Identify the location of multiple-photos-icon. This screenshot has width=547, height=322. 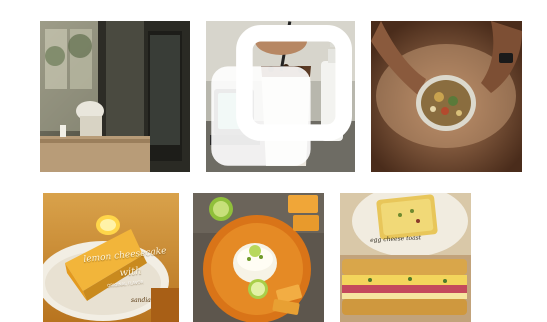
(281, 95).